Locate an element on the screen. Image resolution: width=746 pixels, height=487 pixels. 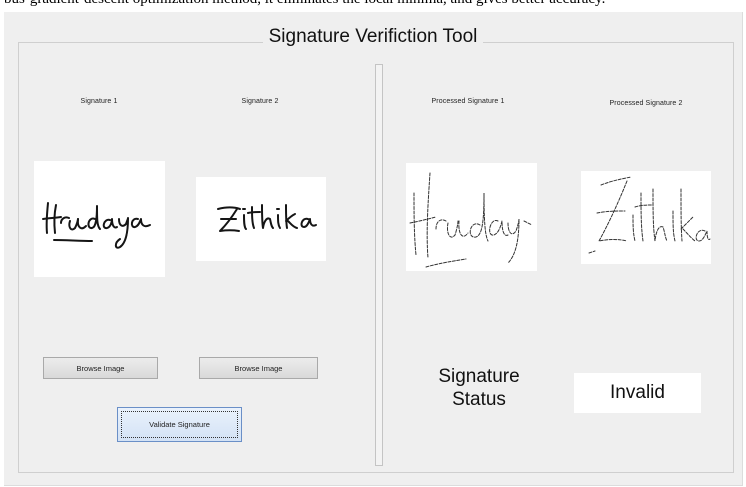
validate-signature-button: Validate Signature is located at coordinates (179, 424).